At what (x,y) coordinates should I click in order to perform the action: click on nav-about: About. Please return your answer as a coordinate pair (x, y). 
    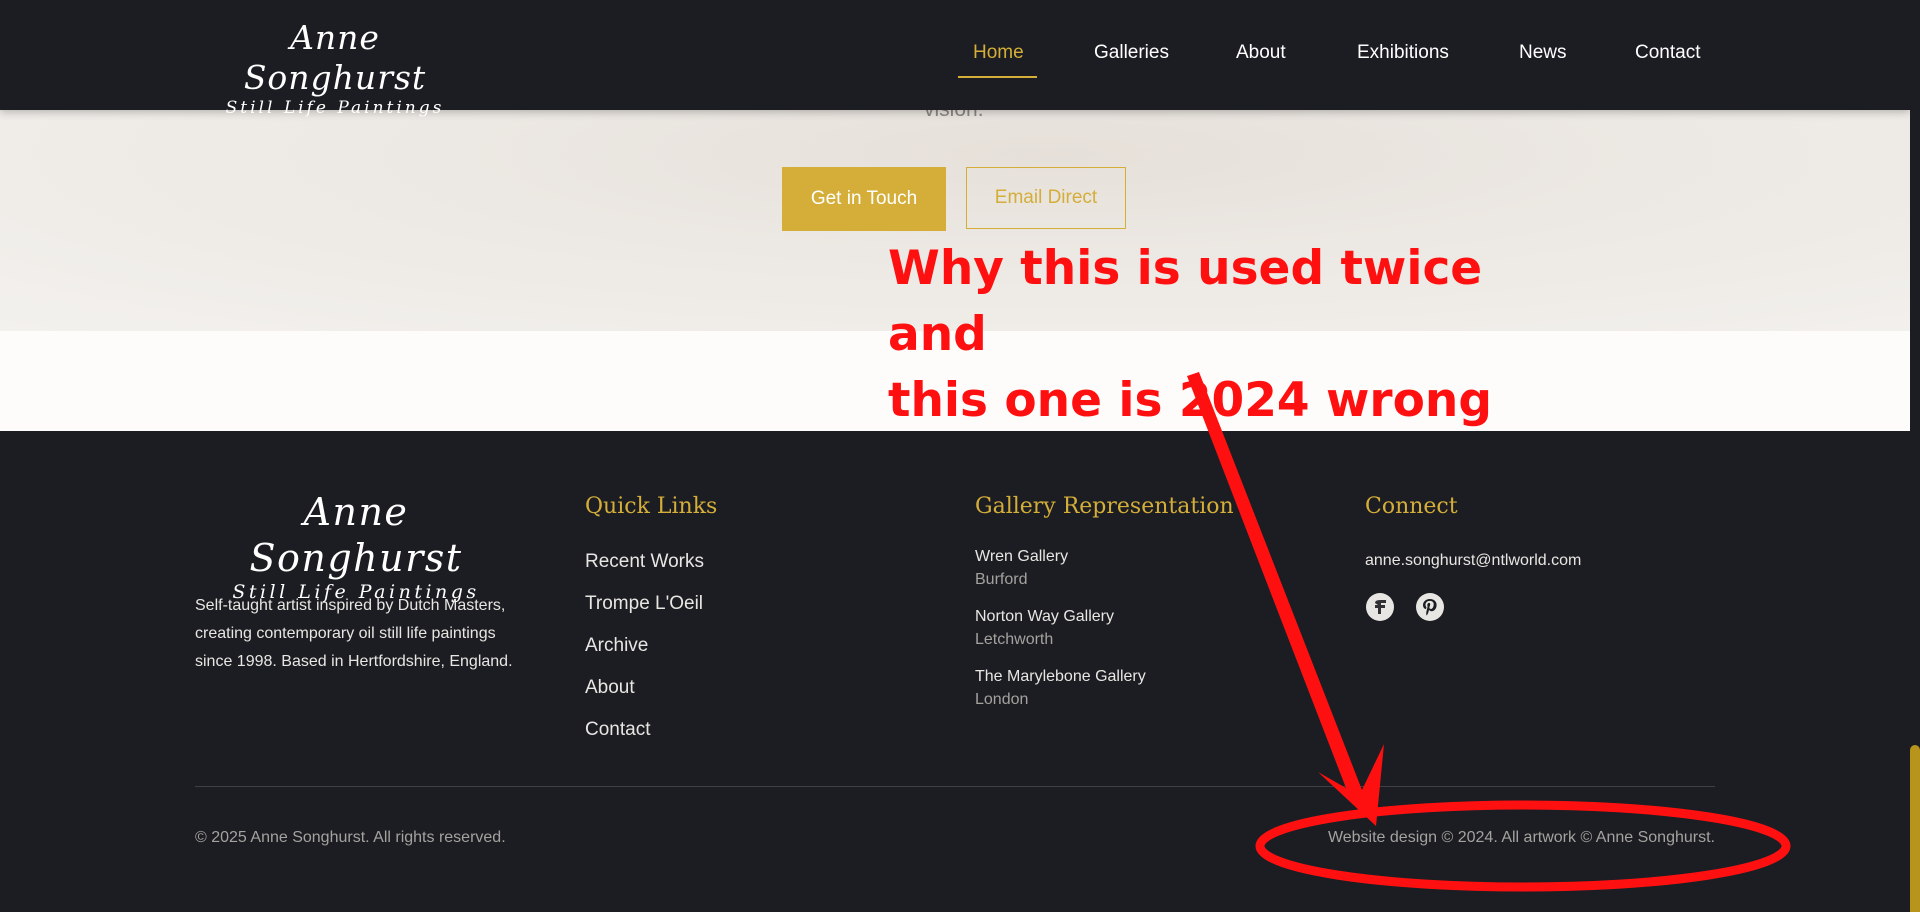
    Looking at the image, I should click on (1261, 53).